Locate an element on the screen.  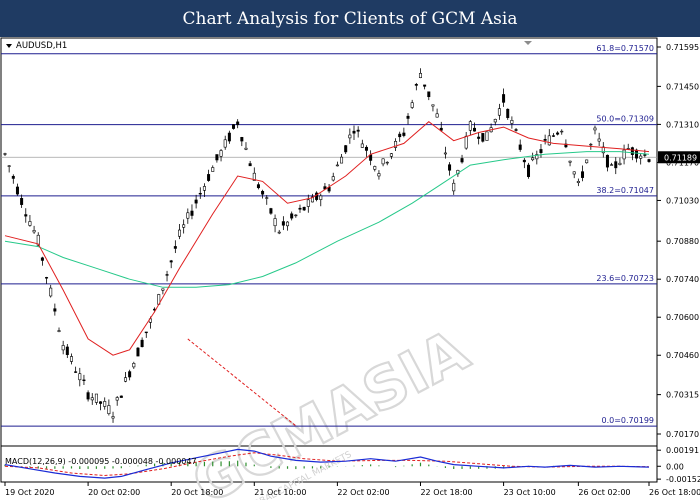
price-tick-label: 0.70880 is located at coordinates (682, 241).